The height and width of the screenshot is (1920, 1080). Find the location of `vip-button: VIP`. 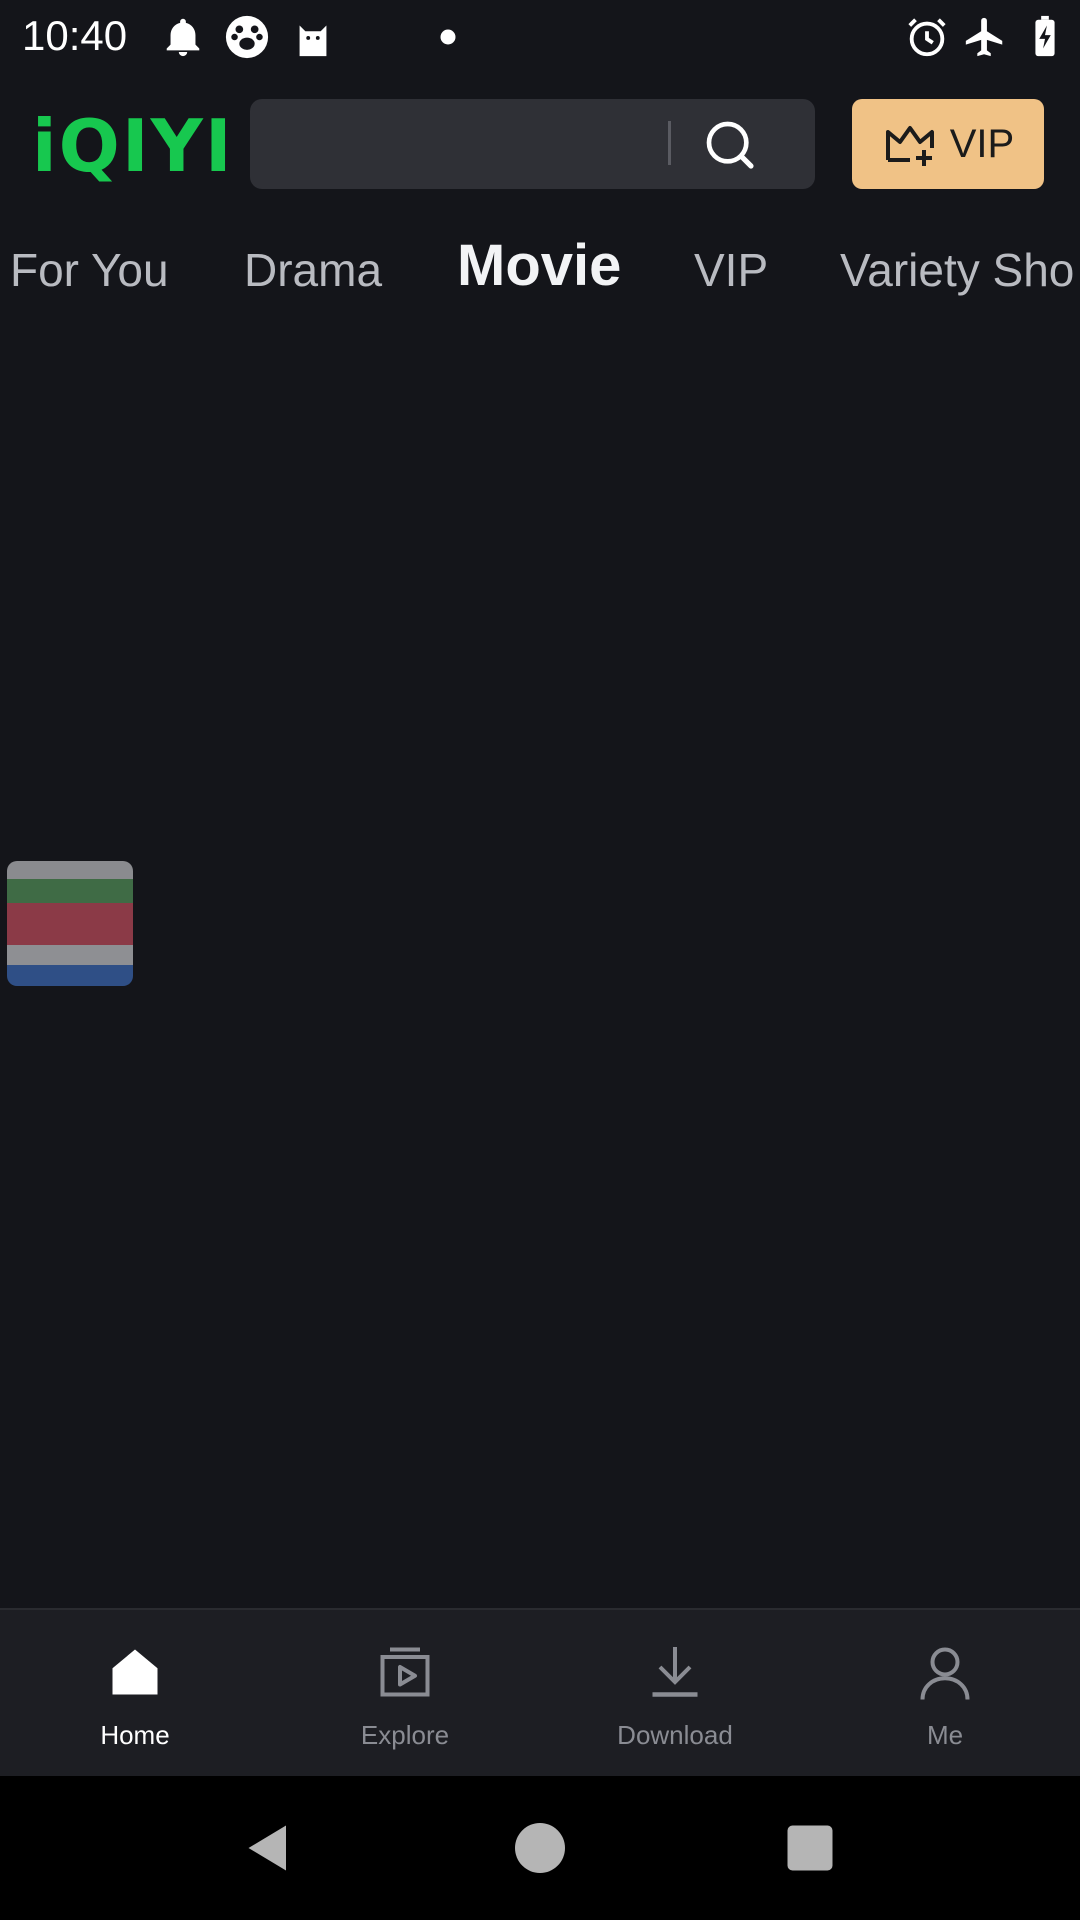

vip-button: VIP is located at coordinates (948, 144).